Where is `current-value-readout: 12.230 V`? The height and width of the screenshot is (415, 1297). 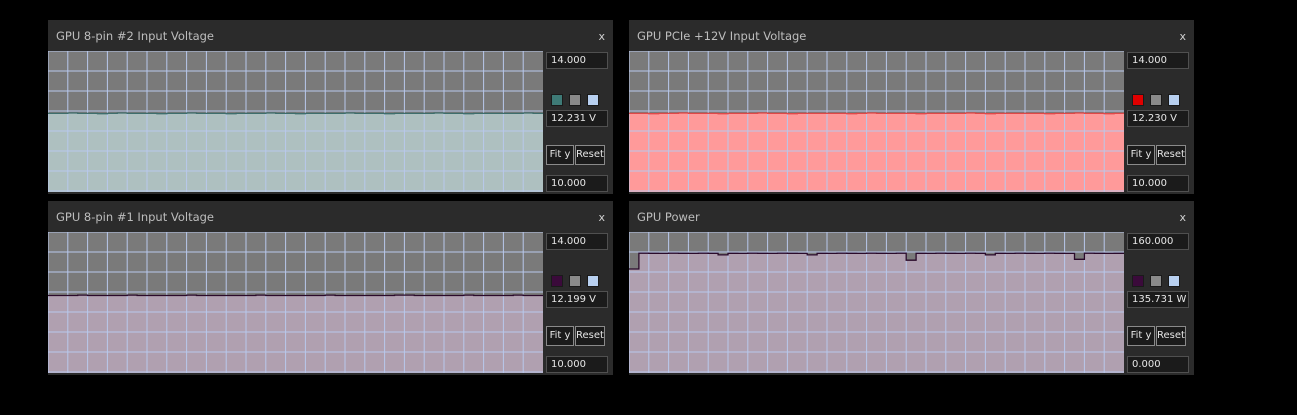
current-value-readout: 12.230 V is located at coordinates (1158, 118).